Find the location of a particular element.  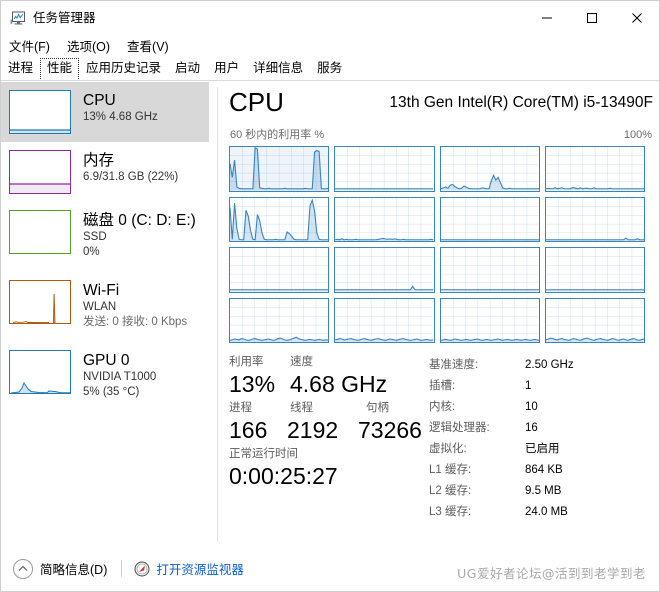

sidebar-item-cpu: CPU 13% 4.68 GHz is located at coordinates (105, 112).